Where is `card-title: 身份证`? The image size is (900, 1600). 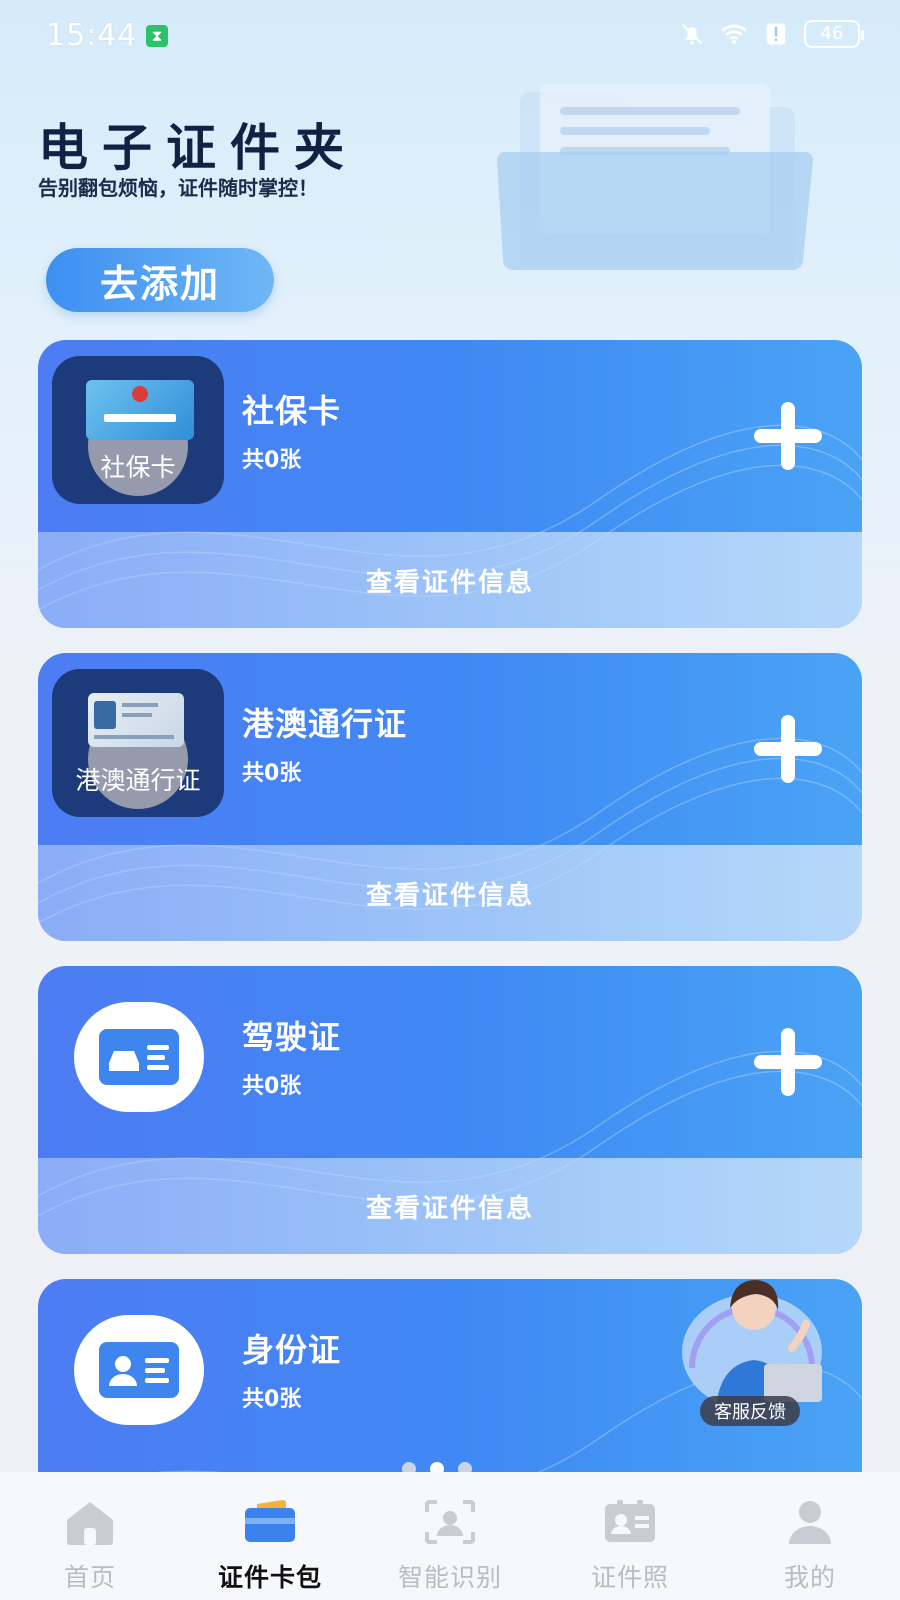
card-title: 身份证 is located at coordinates (292, 1350).